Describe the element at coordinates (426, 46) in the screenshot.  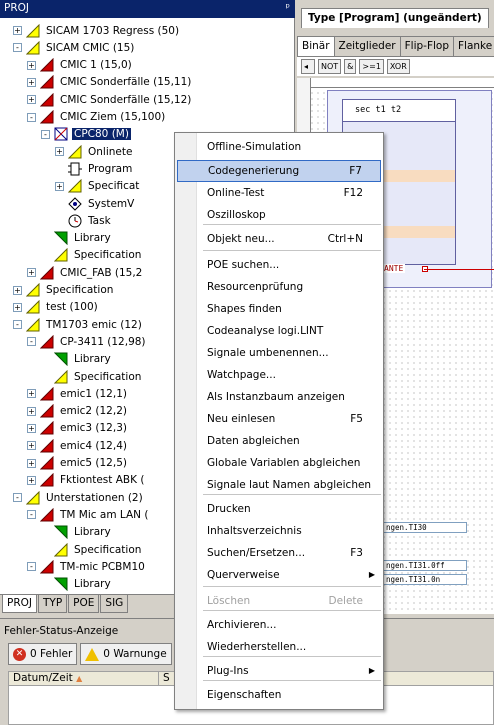
I see `tab-flipflop: Flip-Flop` at that location.